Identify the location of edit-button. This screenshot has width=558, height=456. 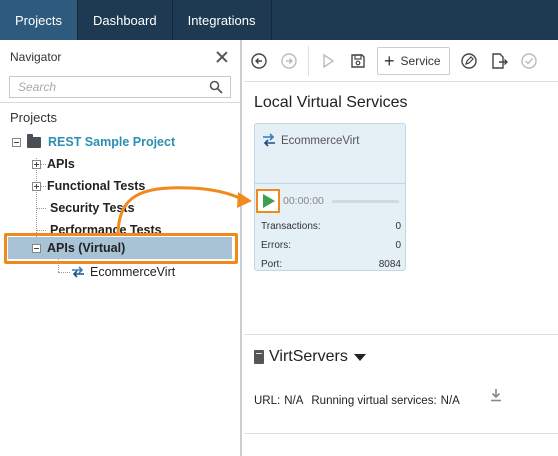
(469, 61).